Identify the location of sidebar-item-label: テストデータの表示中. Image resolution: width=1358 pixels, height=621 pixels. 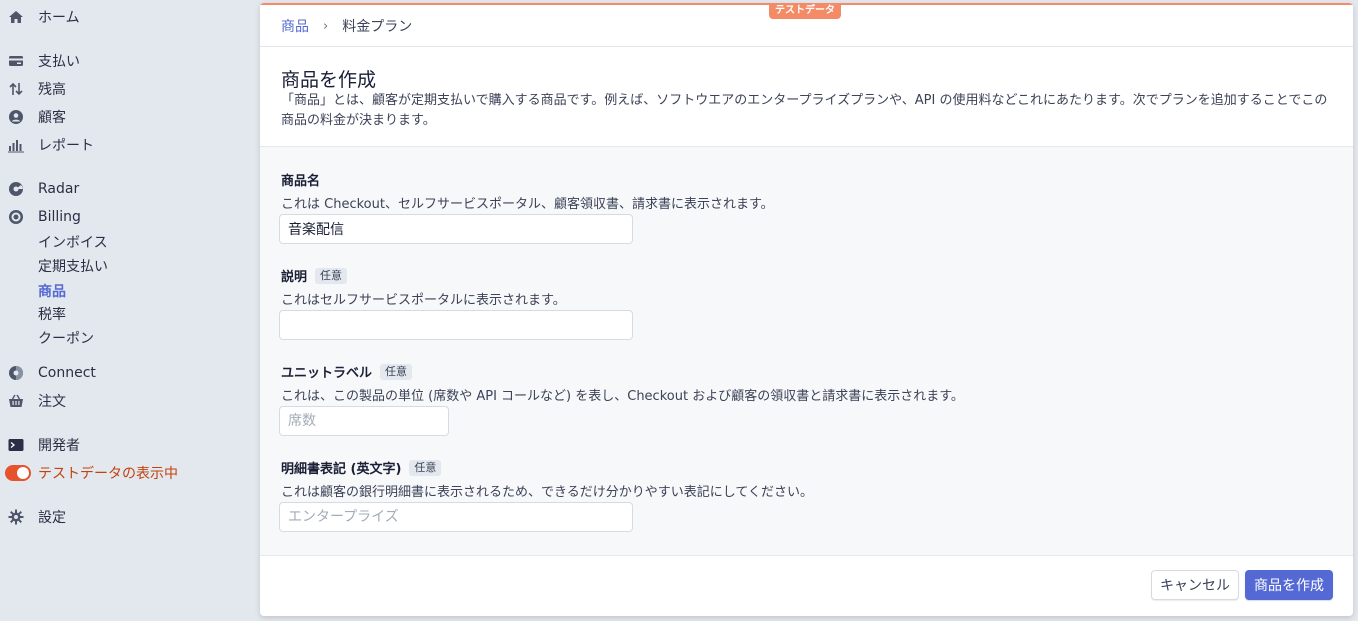
(108, 474).